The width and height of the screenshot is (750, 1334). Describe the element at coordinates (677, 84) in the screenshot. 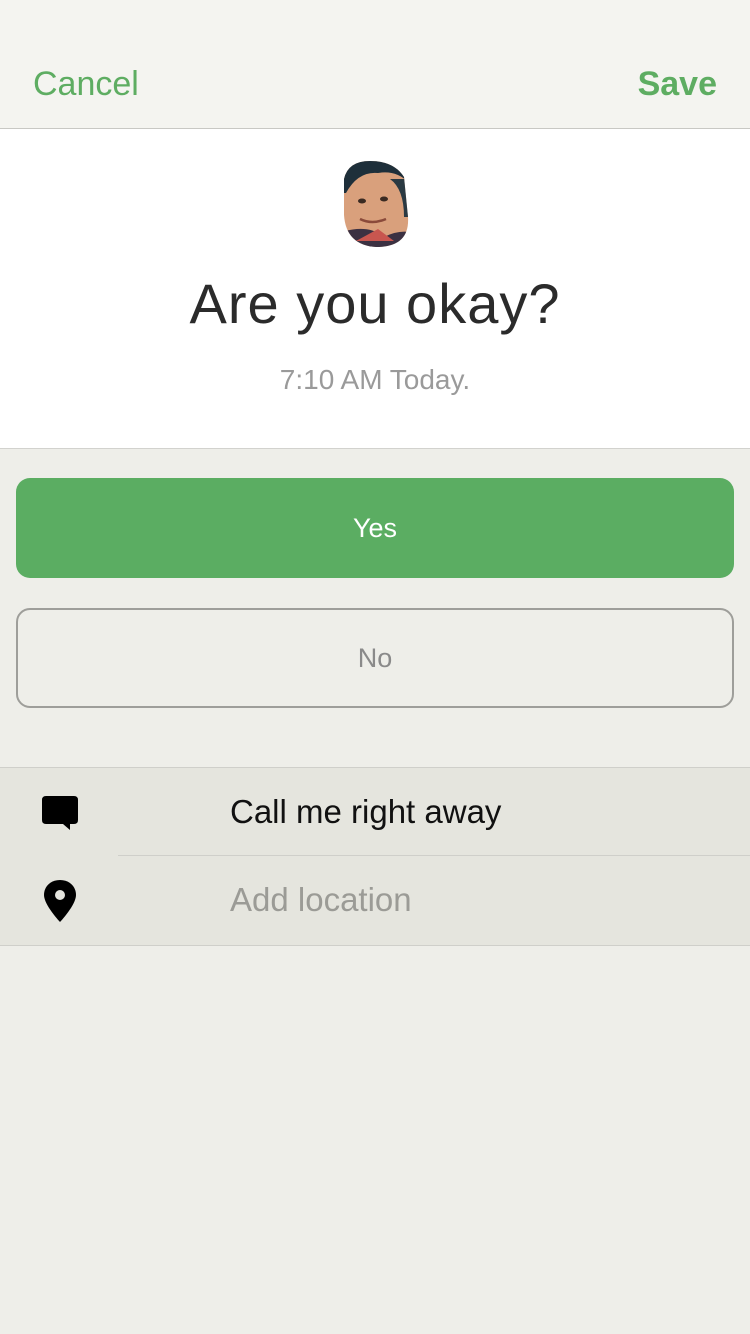

I see `save-button: Save` at that location.